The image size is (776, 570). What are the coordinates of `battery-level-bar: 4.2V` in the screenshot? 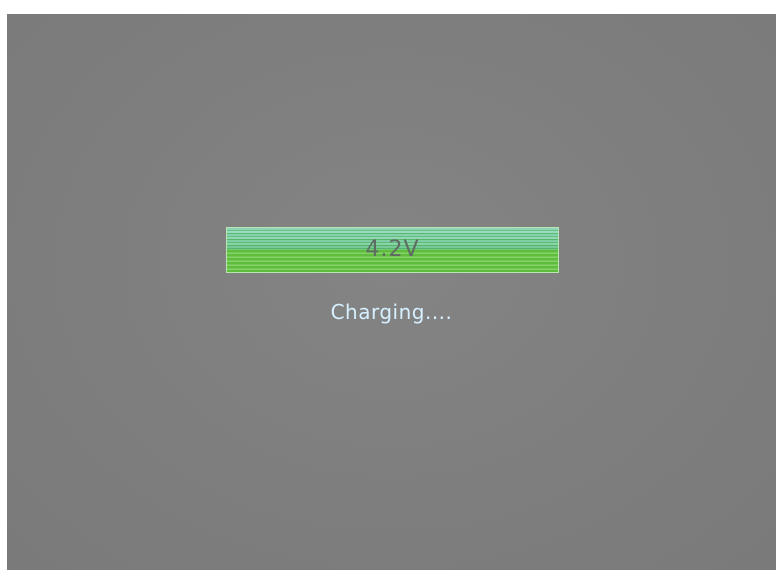 It's located at (392, 250).